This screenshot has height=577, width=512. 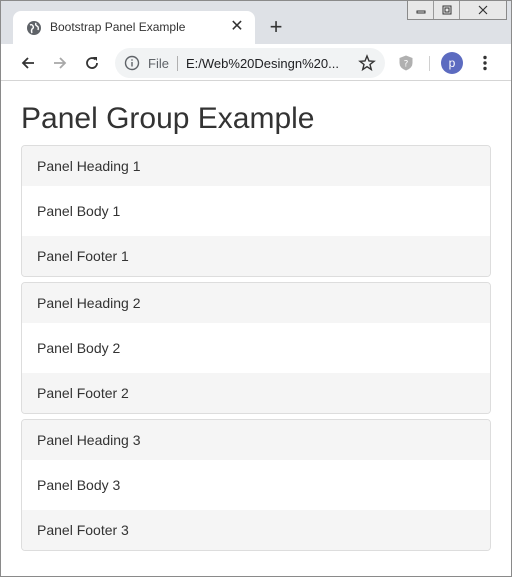 What do you see at coordinates (485, 63) in the screenshot?
I see `more-vertical-icon` at bounding box center [485, 63].